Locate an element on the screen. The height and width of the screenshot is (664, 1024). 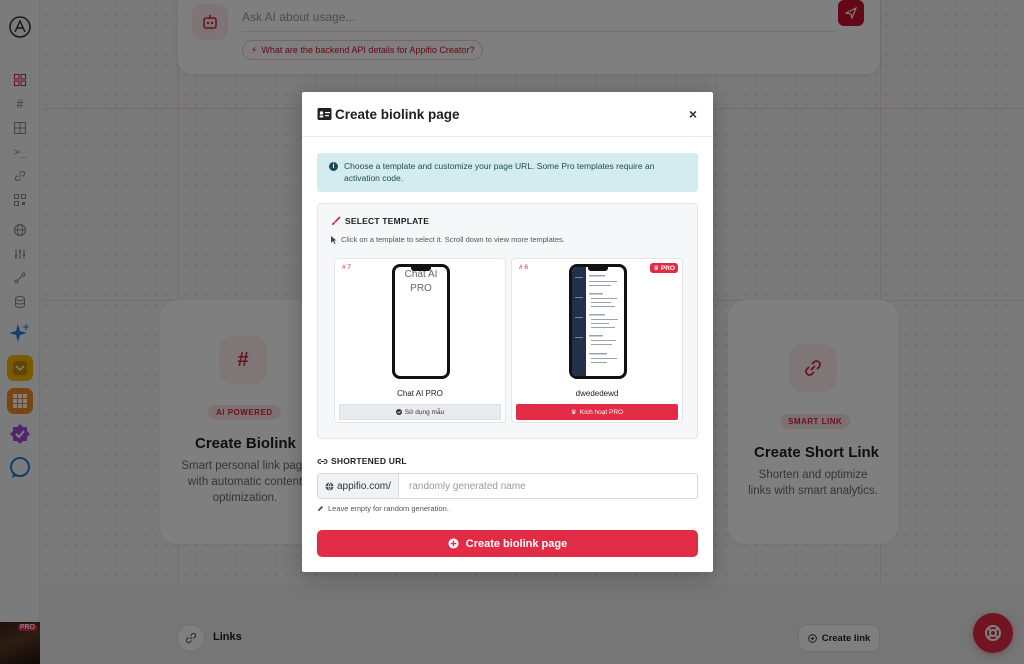
modal-title: Create biolink page is located at coordinates (397, 114).